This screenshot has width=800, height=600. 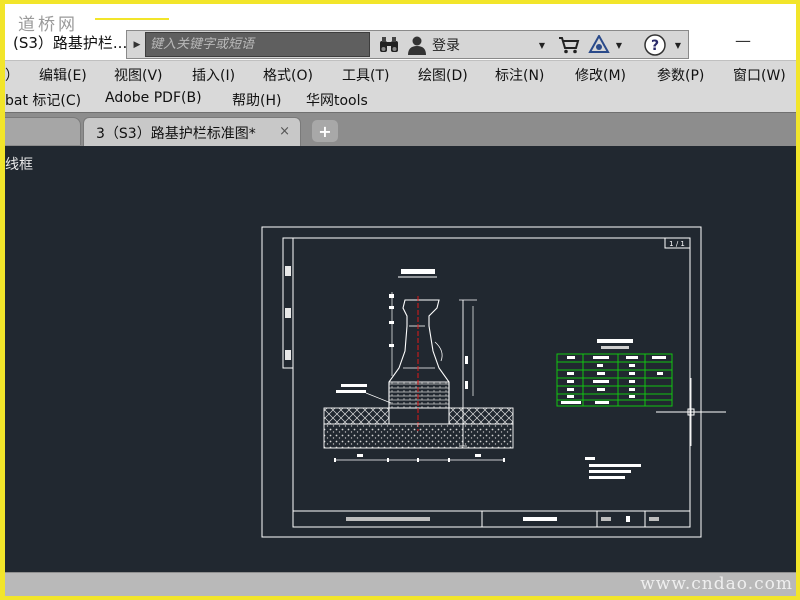 I want to click on login-button: 登录, so click(x=457, y=45).